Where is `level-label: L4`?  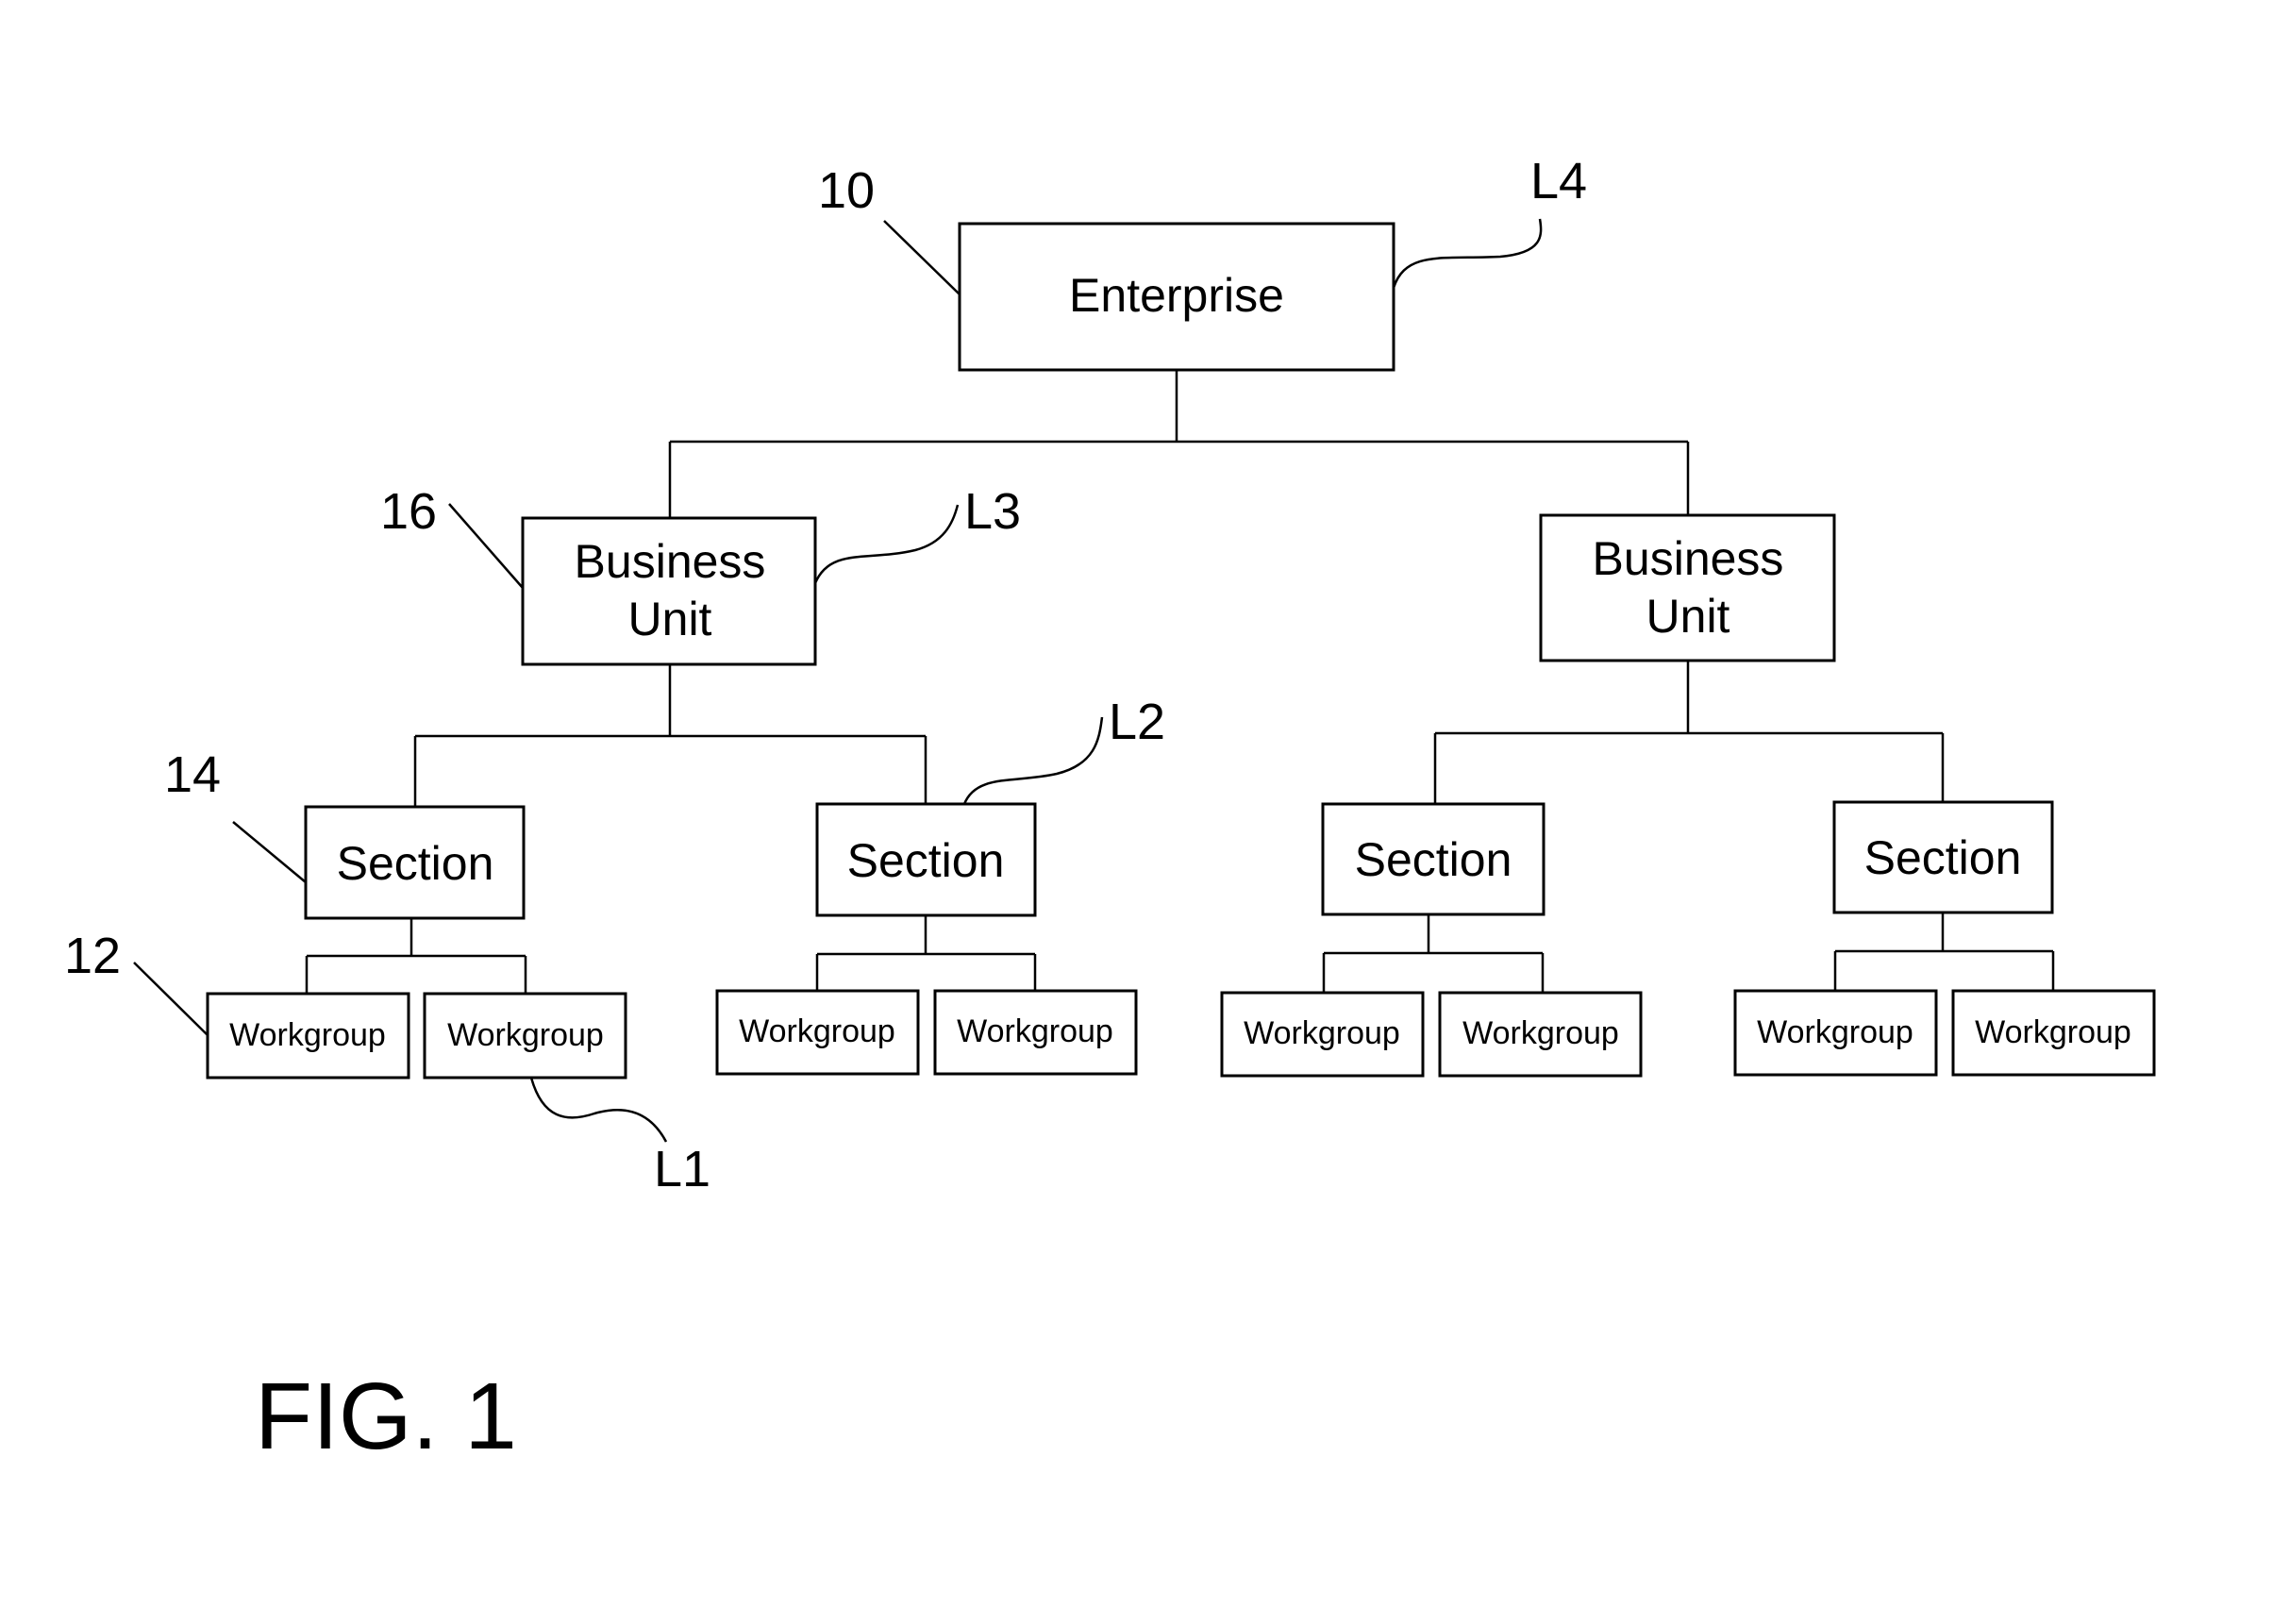
level-label: L4 is located at coordinates (1558, 181).